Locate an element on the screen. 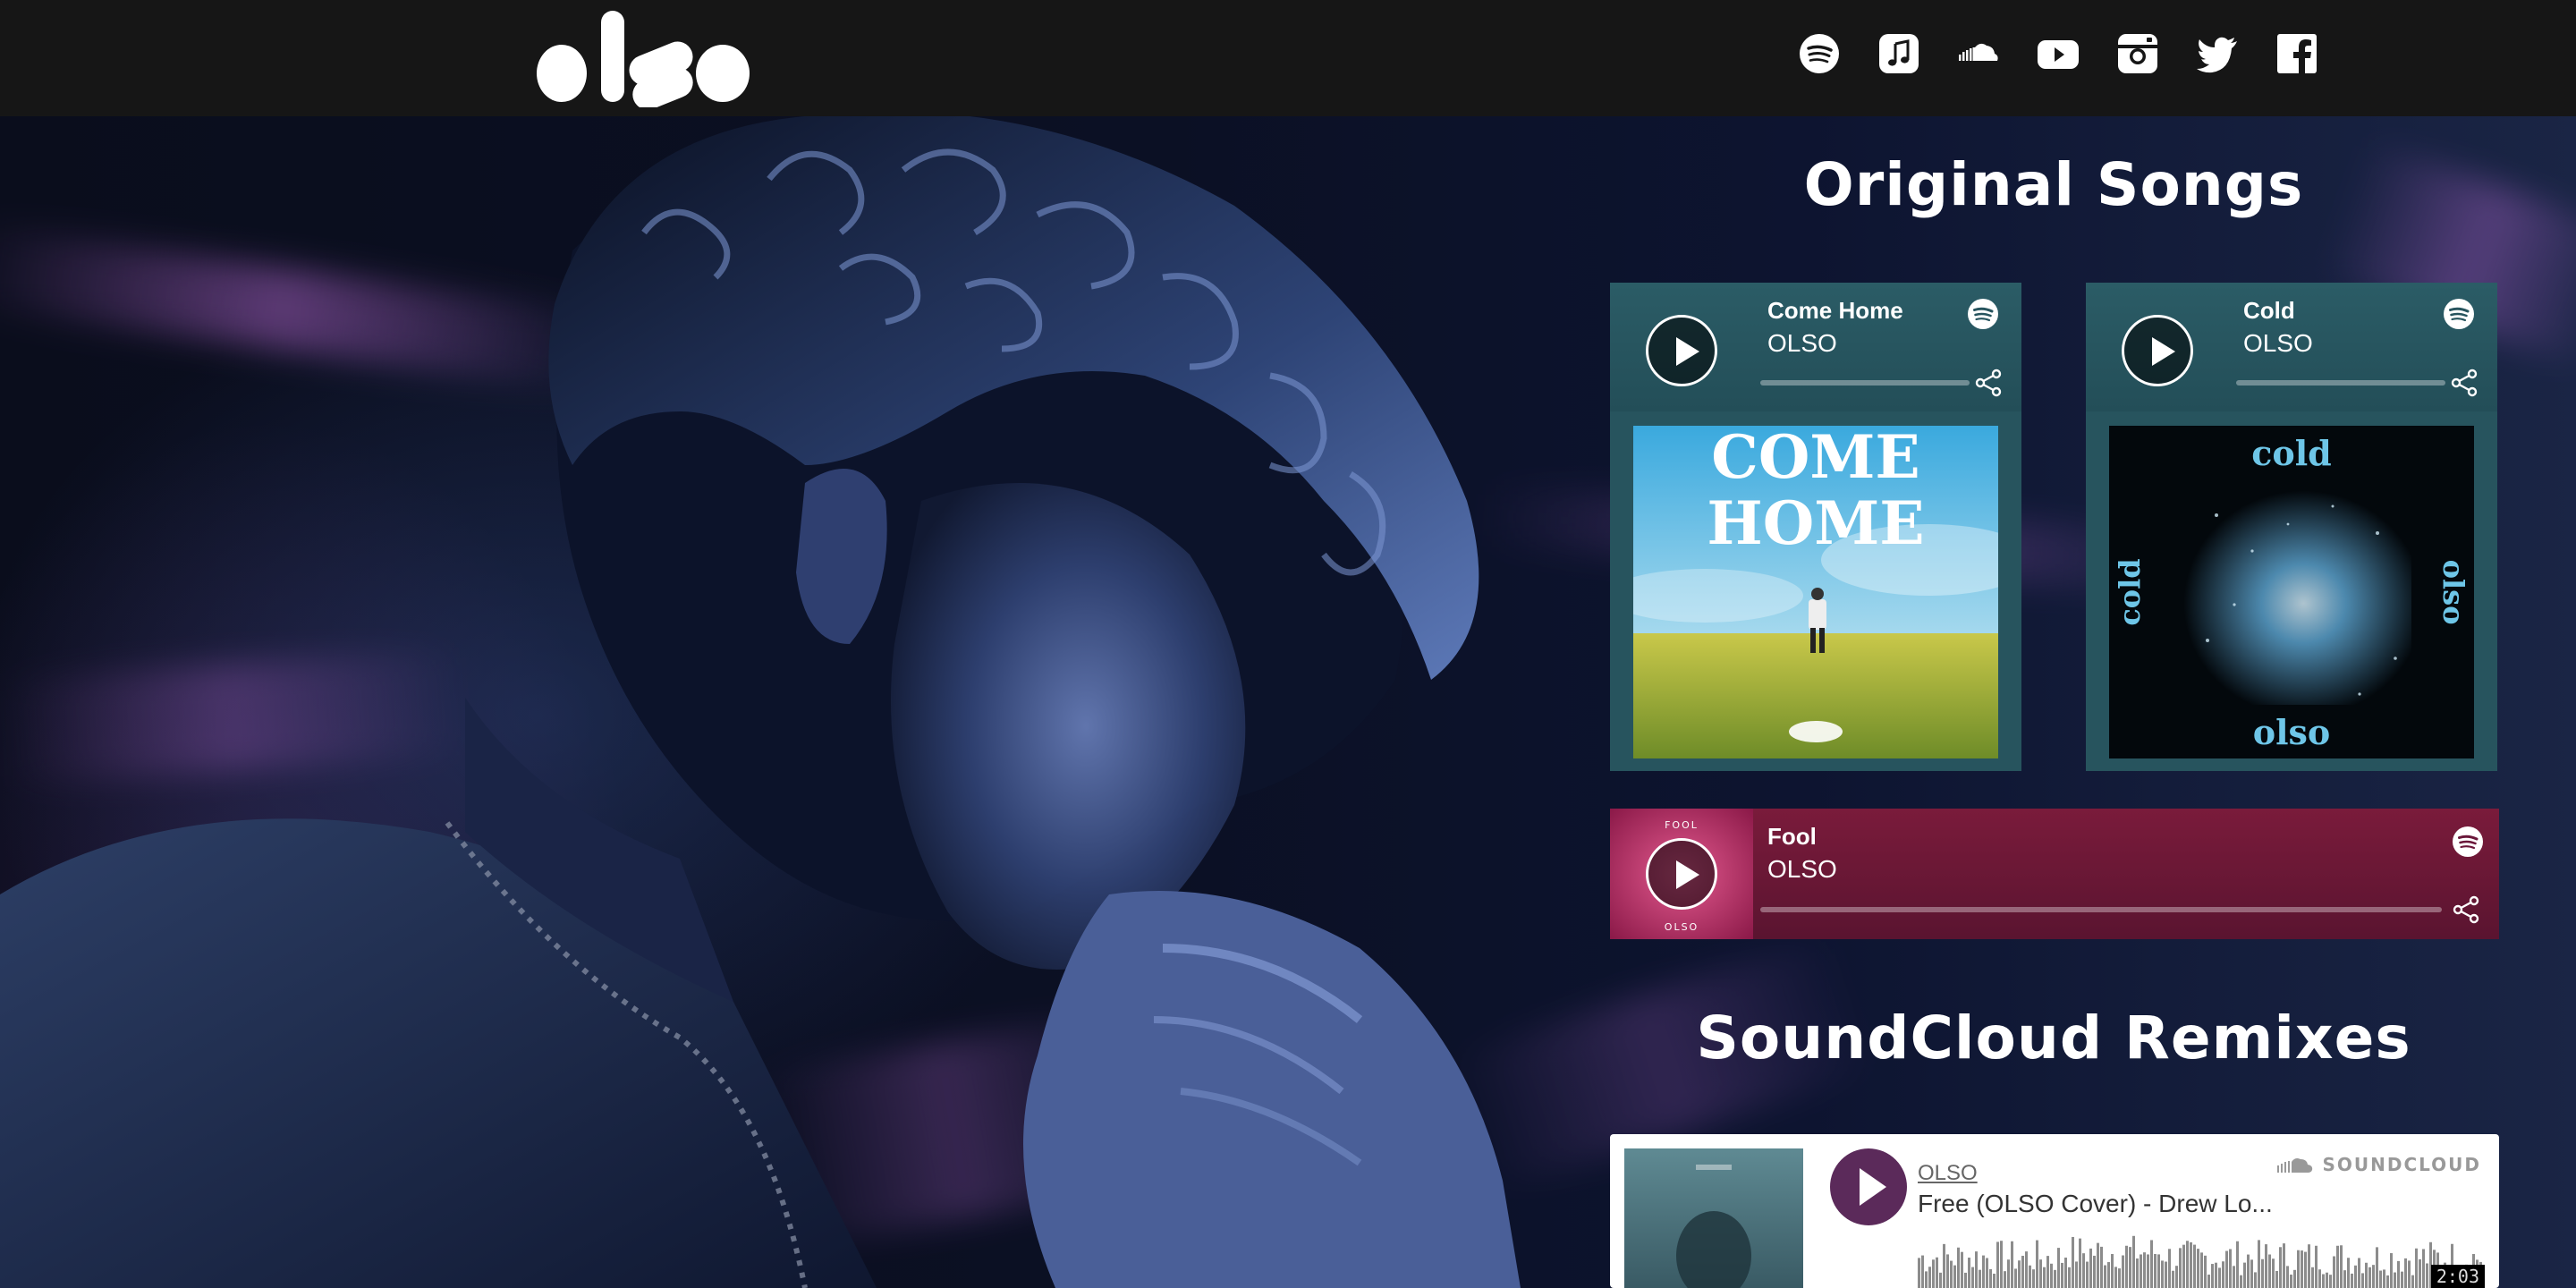  social-links is located at coordinates (2058, 53).